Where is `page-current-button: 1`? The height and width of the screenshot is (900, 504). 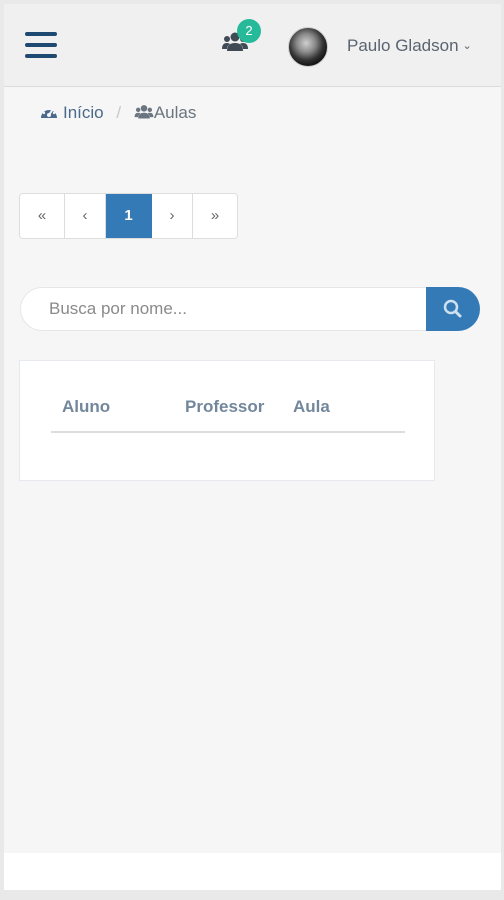 page-current-button: 1 is located at coordinates (129, 216).